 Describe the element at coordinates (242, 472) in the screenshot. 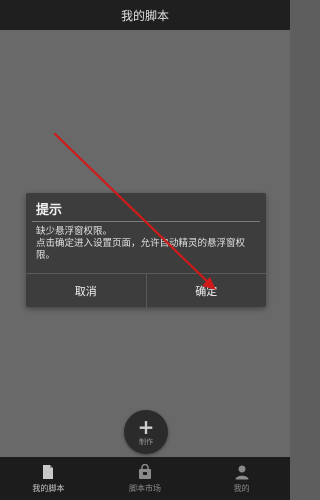

I see `person-icon` at that location.